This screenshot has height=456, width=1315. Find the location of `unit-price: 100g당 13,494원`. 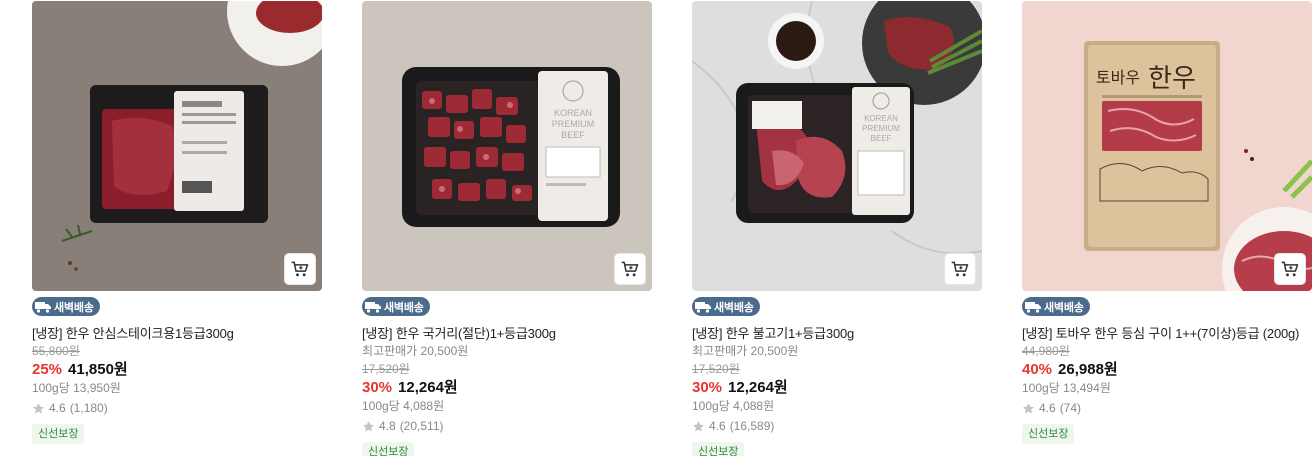

unit-price: 100g당 13,494원 is located at coordinates (1066, 387).